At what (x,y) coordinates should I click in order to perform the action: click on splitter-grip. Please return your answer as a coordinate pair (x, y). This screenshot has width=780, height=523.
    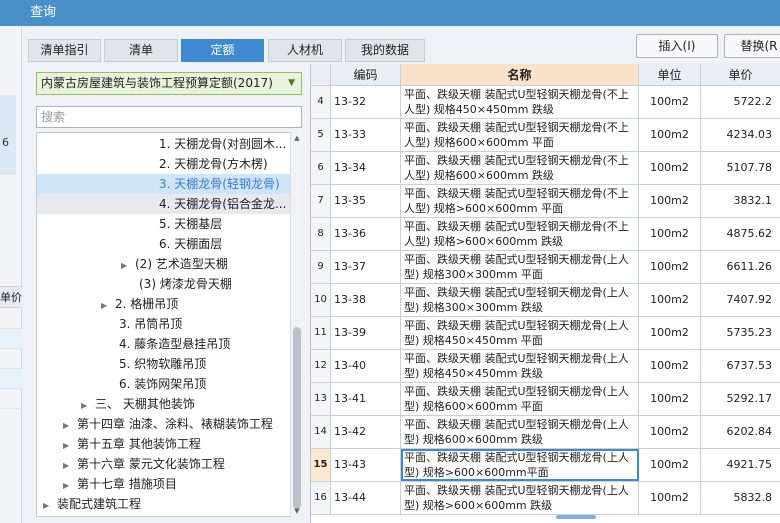
    Looking at the image, I should click on (576, 517).